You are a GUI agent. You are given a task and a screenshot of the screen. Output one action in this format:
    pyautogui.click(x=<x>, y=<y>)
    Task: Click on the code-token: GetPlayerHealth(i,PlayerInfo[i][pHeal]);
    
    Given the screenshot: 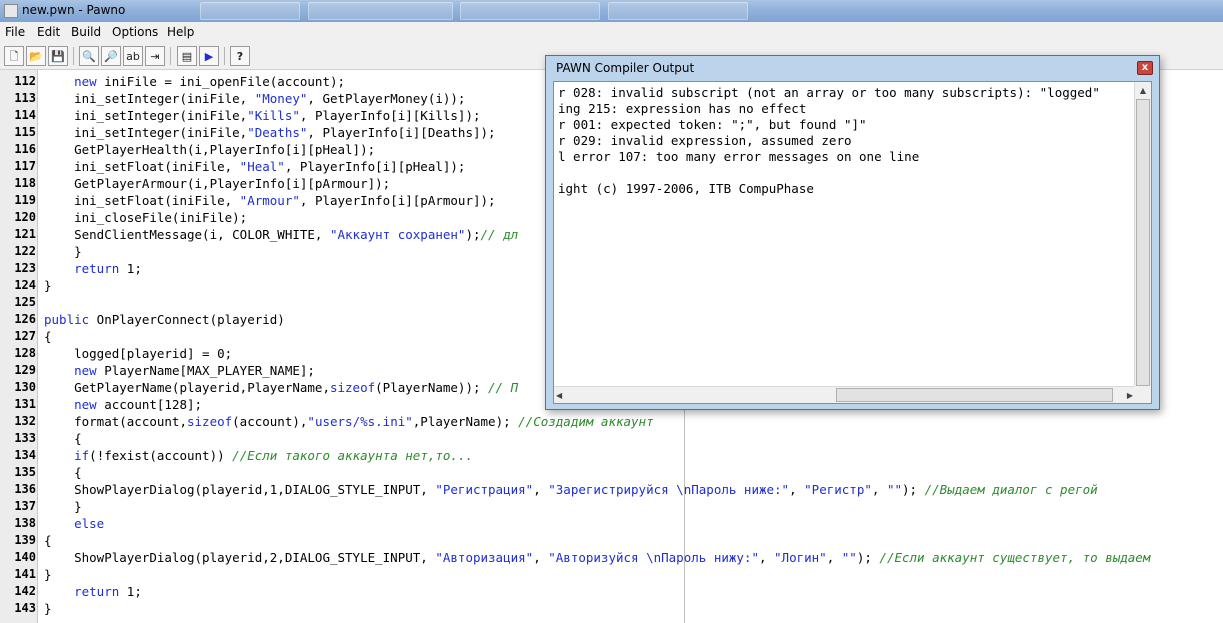 What is the action you would take?
    pyautogui.click(x=210, y=149)
    